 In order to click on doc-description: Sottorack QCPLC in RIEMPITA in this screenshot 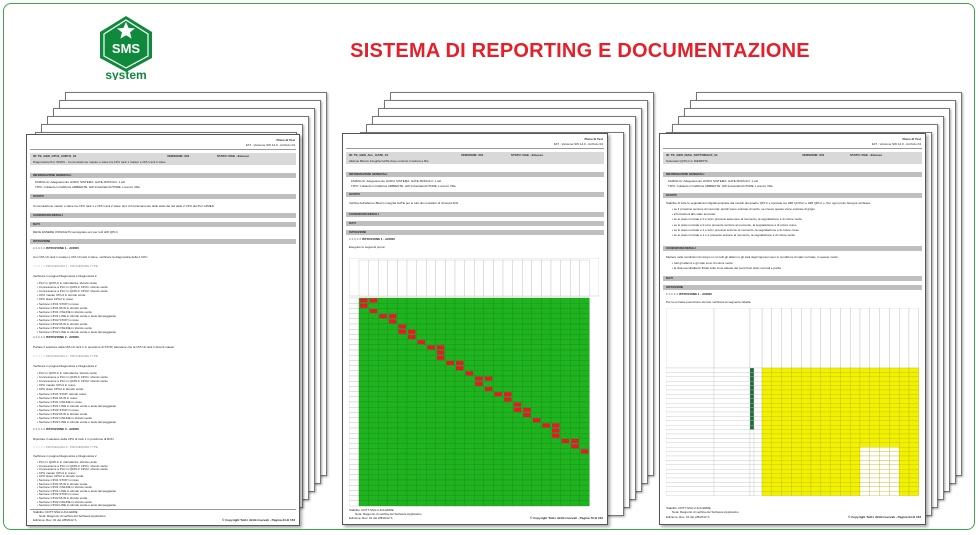, I will do `click(687, 161)`.